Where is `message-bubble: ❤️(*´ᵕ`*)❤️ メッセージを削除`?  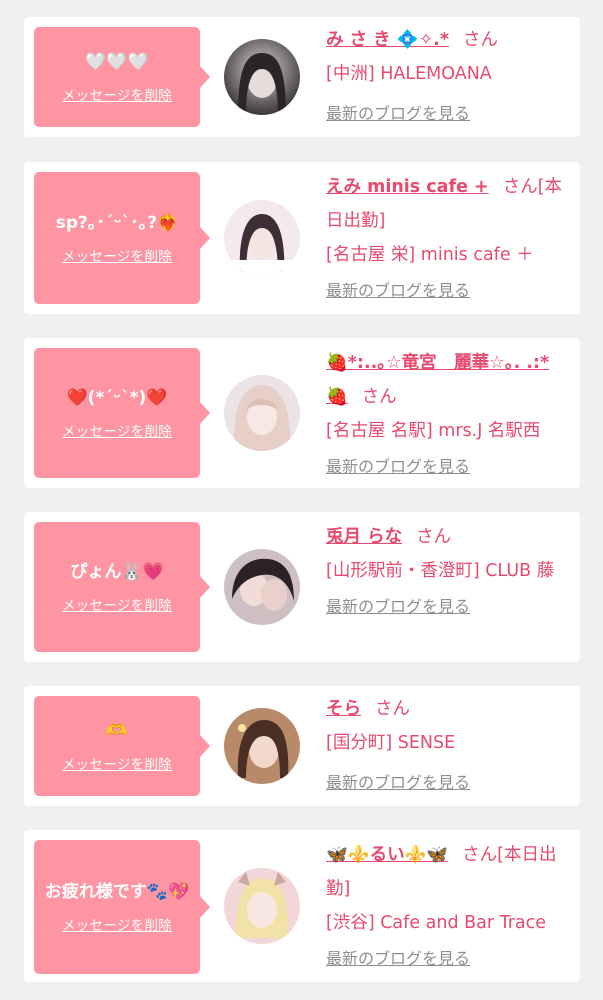
message-bubble: ❤️(*´ᵕ`*)❤️ メッセージを削除 is located at coordinates (122, 413).